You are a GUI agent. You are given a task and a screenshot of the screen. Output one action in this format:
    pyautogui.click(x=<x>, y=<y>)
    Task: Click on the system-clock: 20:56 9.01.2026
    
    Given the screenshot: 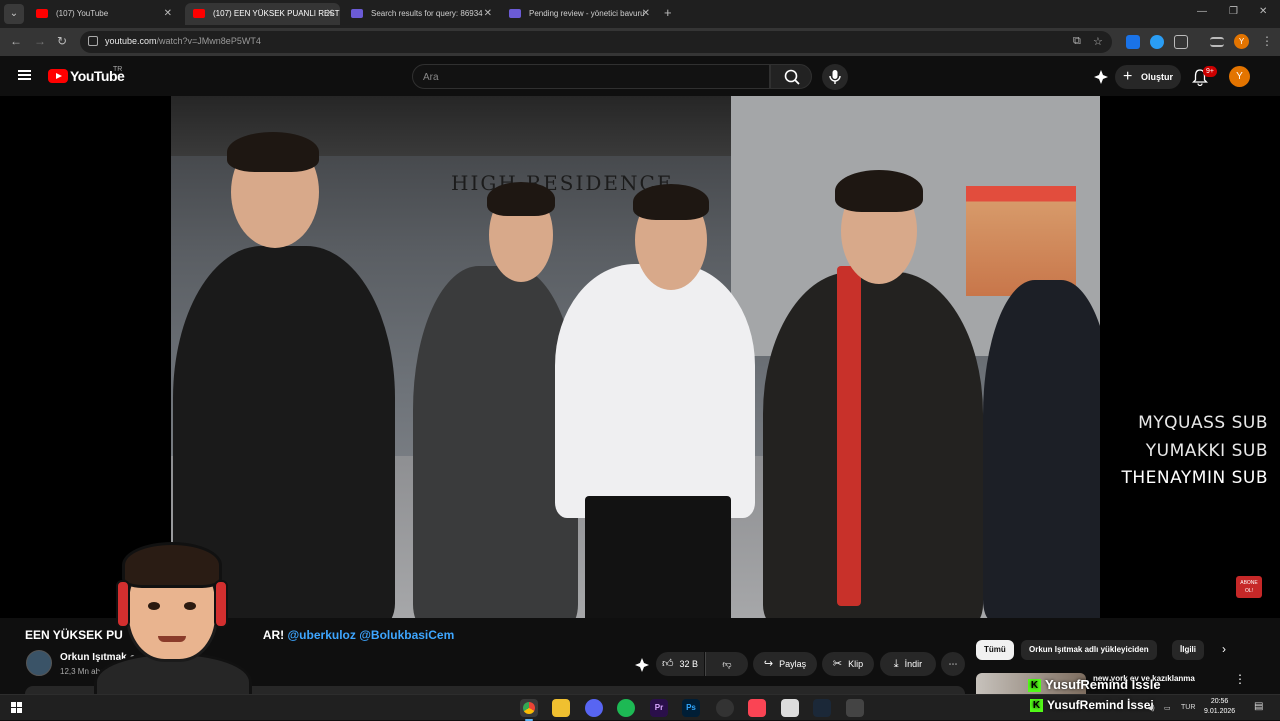 What is the action you would take?
    pyautogui.click(x=1219, y=707)
    